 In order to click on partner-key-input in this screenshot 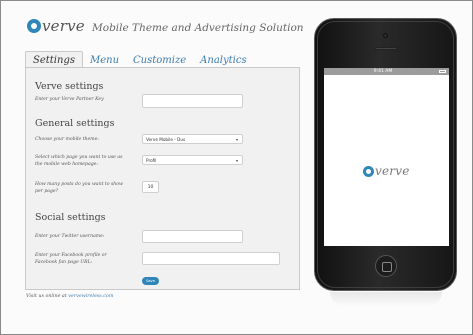, I will do `click(192, 101)`.